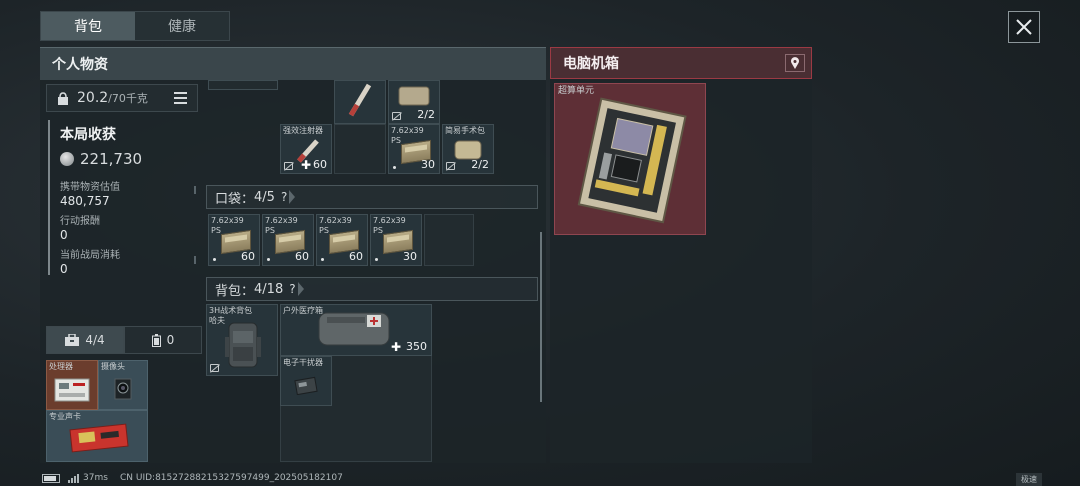 The image size is (1080, 486). Describe the element at coordinates (72, 390) in the screenshot. I see `processor-item-icon` at that location.